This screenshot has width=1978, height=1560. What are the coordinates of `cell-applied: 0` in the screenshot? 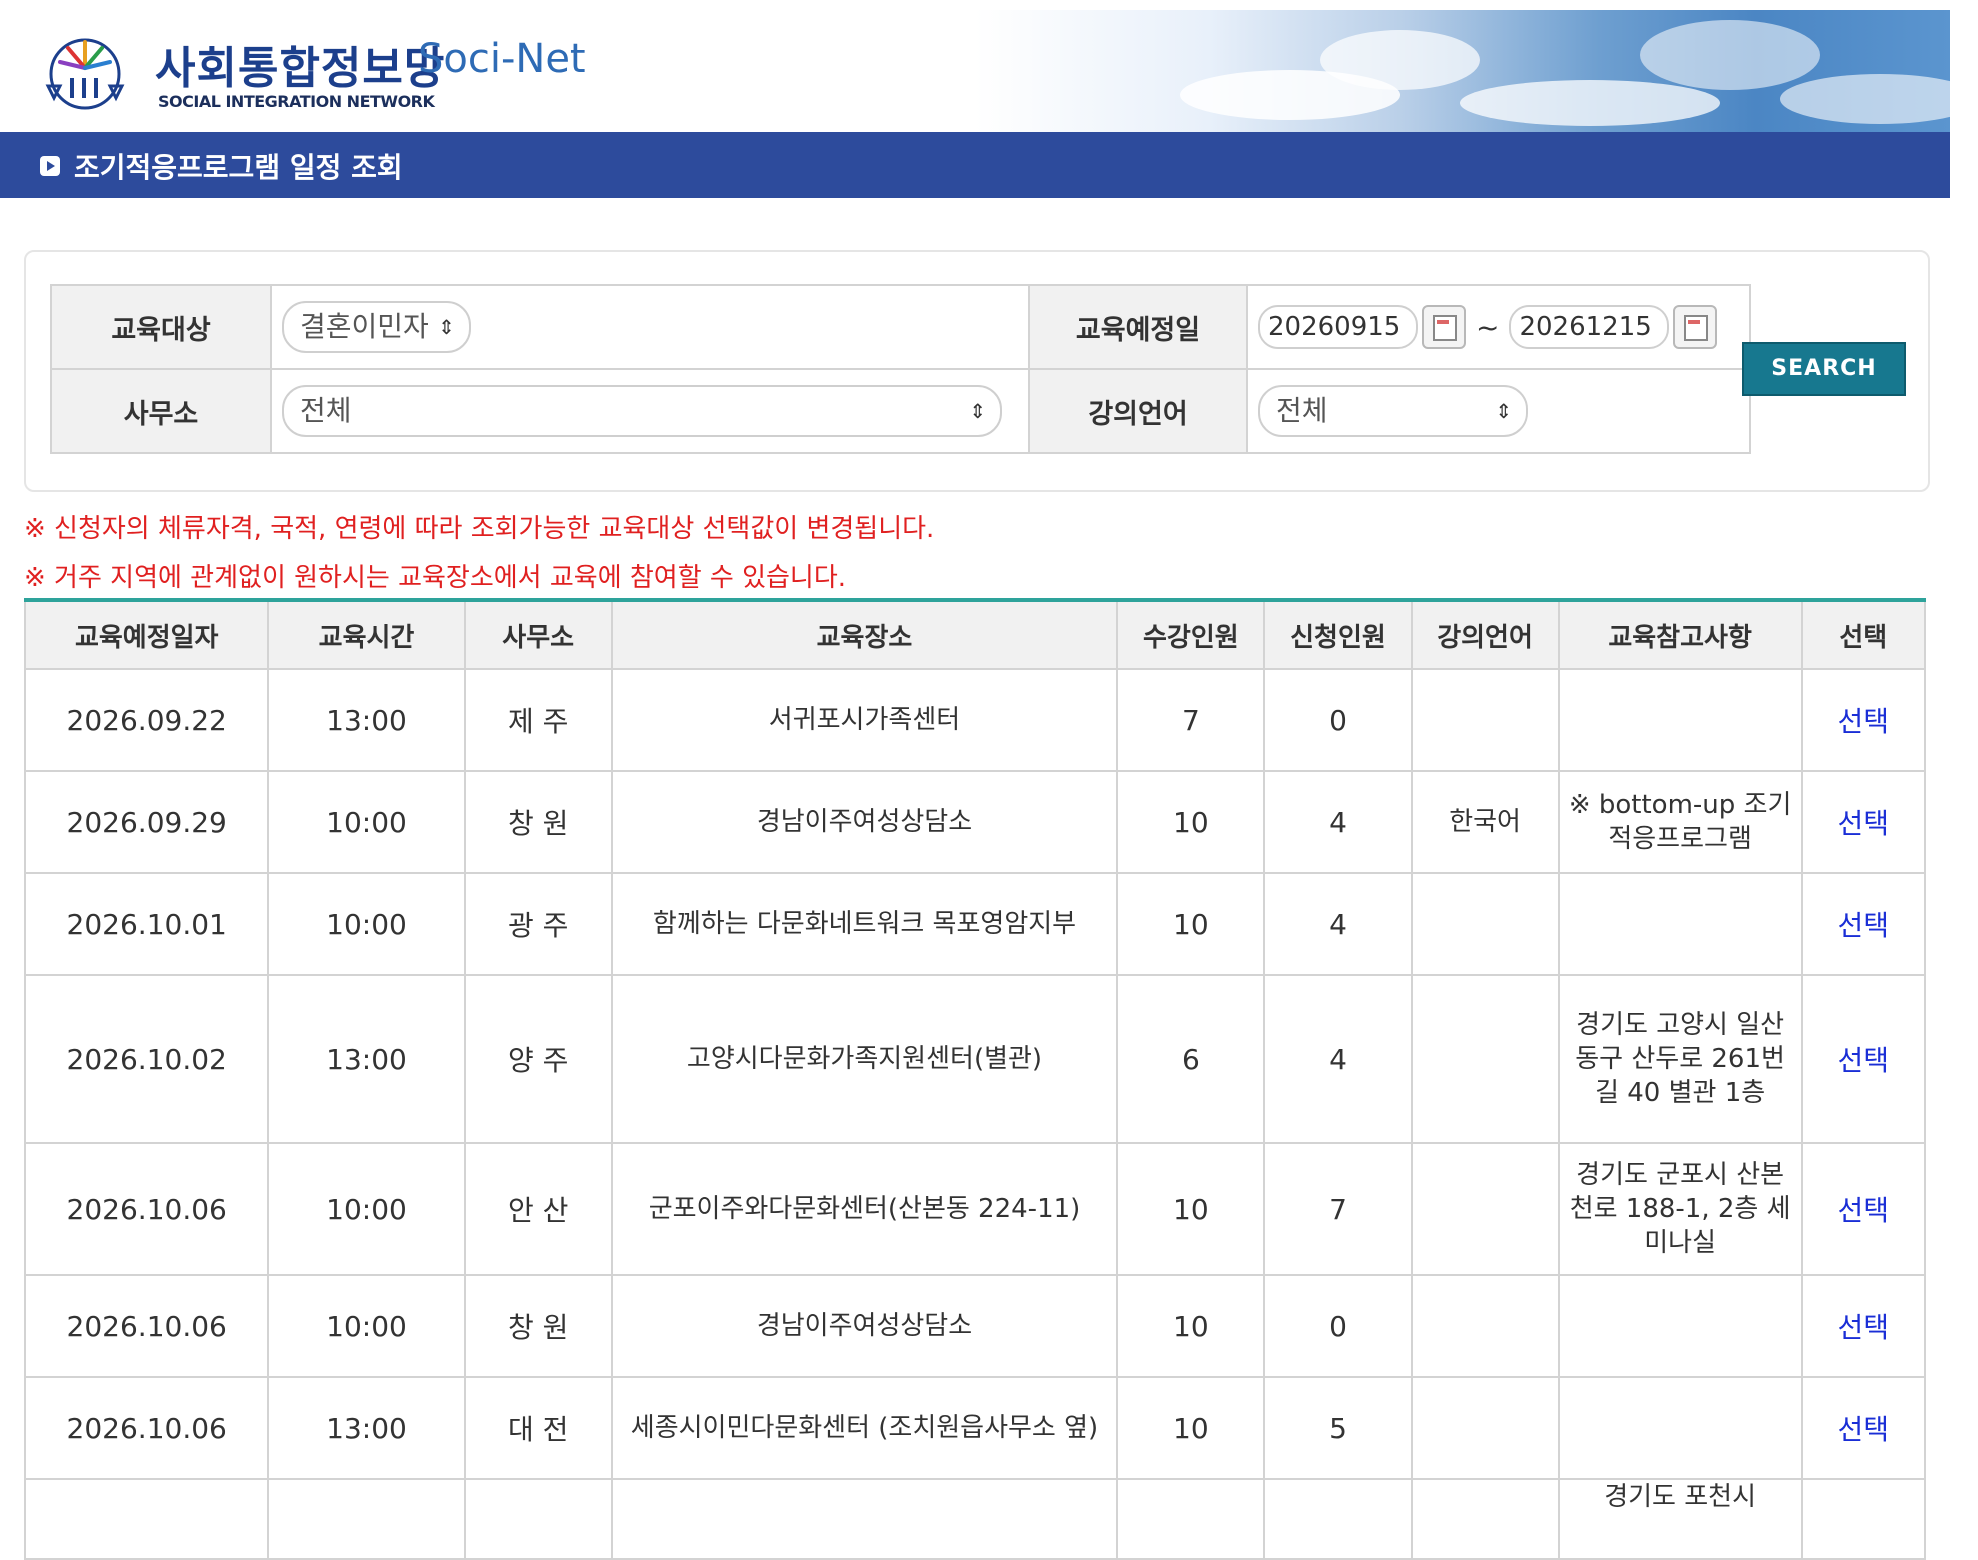 It's located at (1338, 1326).